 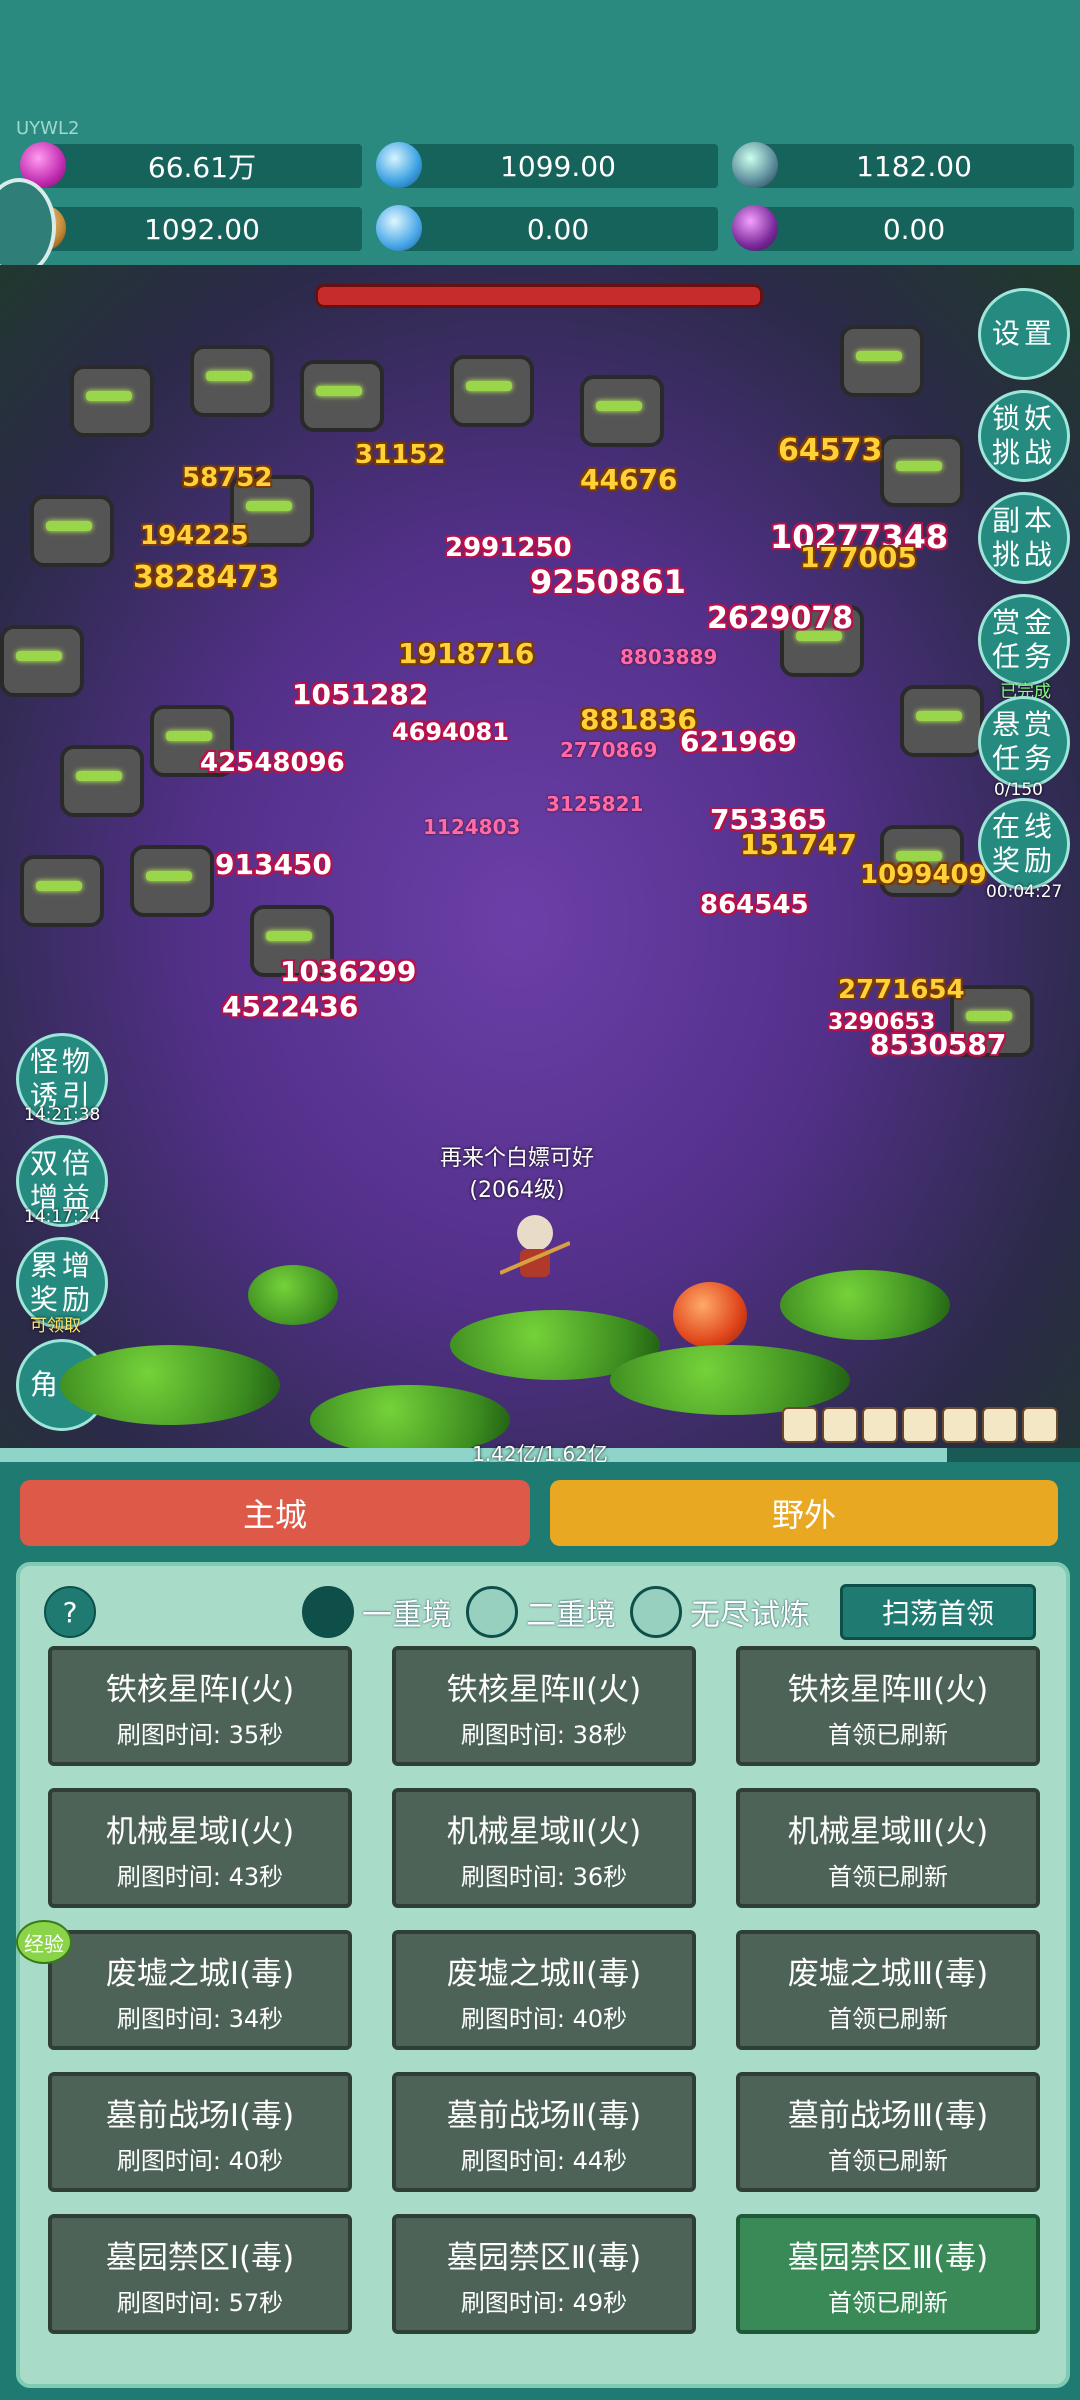 What do you see at coordinates (70, 1612) in the screenshot?
I see `help-button: ?` at bounding box center [70, 1612].